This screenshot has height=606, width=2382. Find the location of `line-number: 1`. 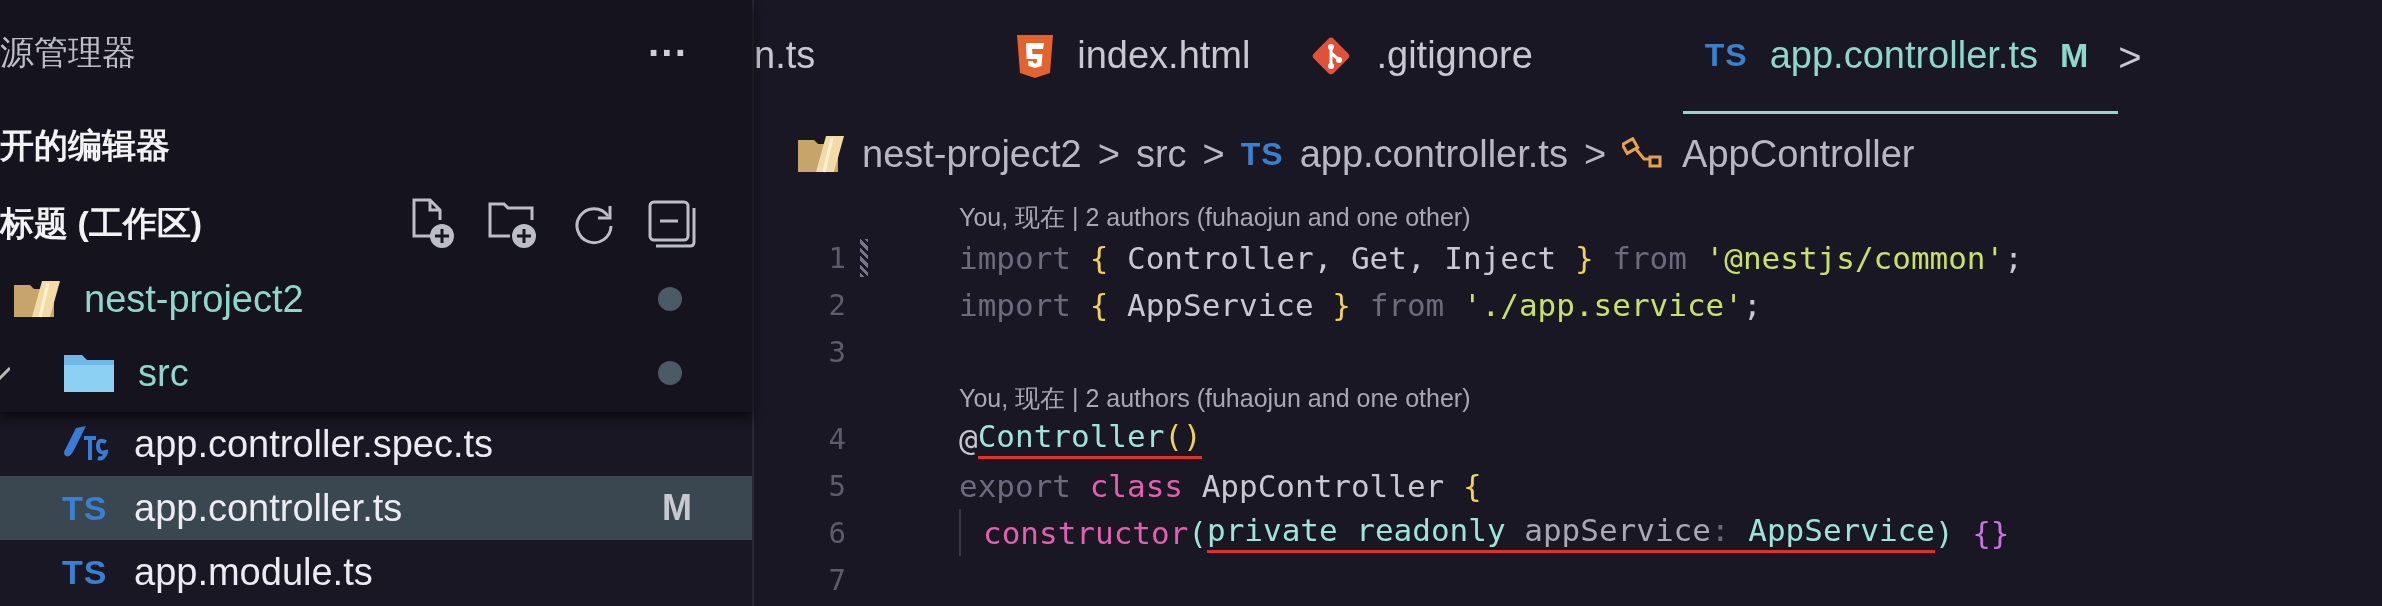

line-number: 1 is located at coordinates (836, 257).